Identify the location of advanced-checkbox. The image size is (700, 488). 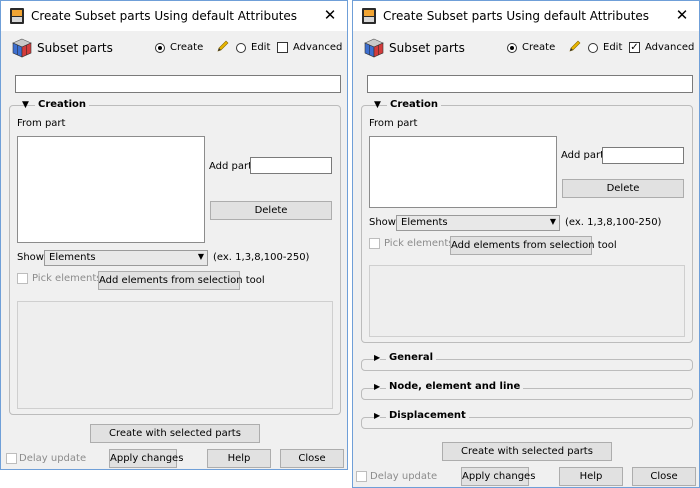
(282, 47).